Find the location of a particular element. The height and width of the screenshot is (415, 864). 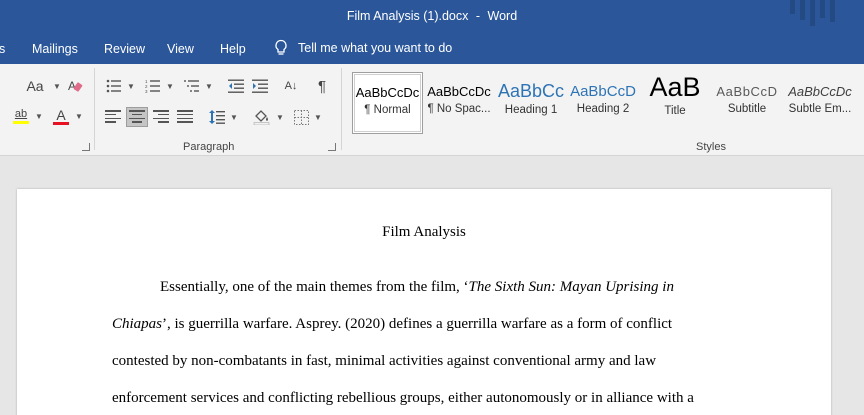

shading-button is located at coordinates (262, 117).